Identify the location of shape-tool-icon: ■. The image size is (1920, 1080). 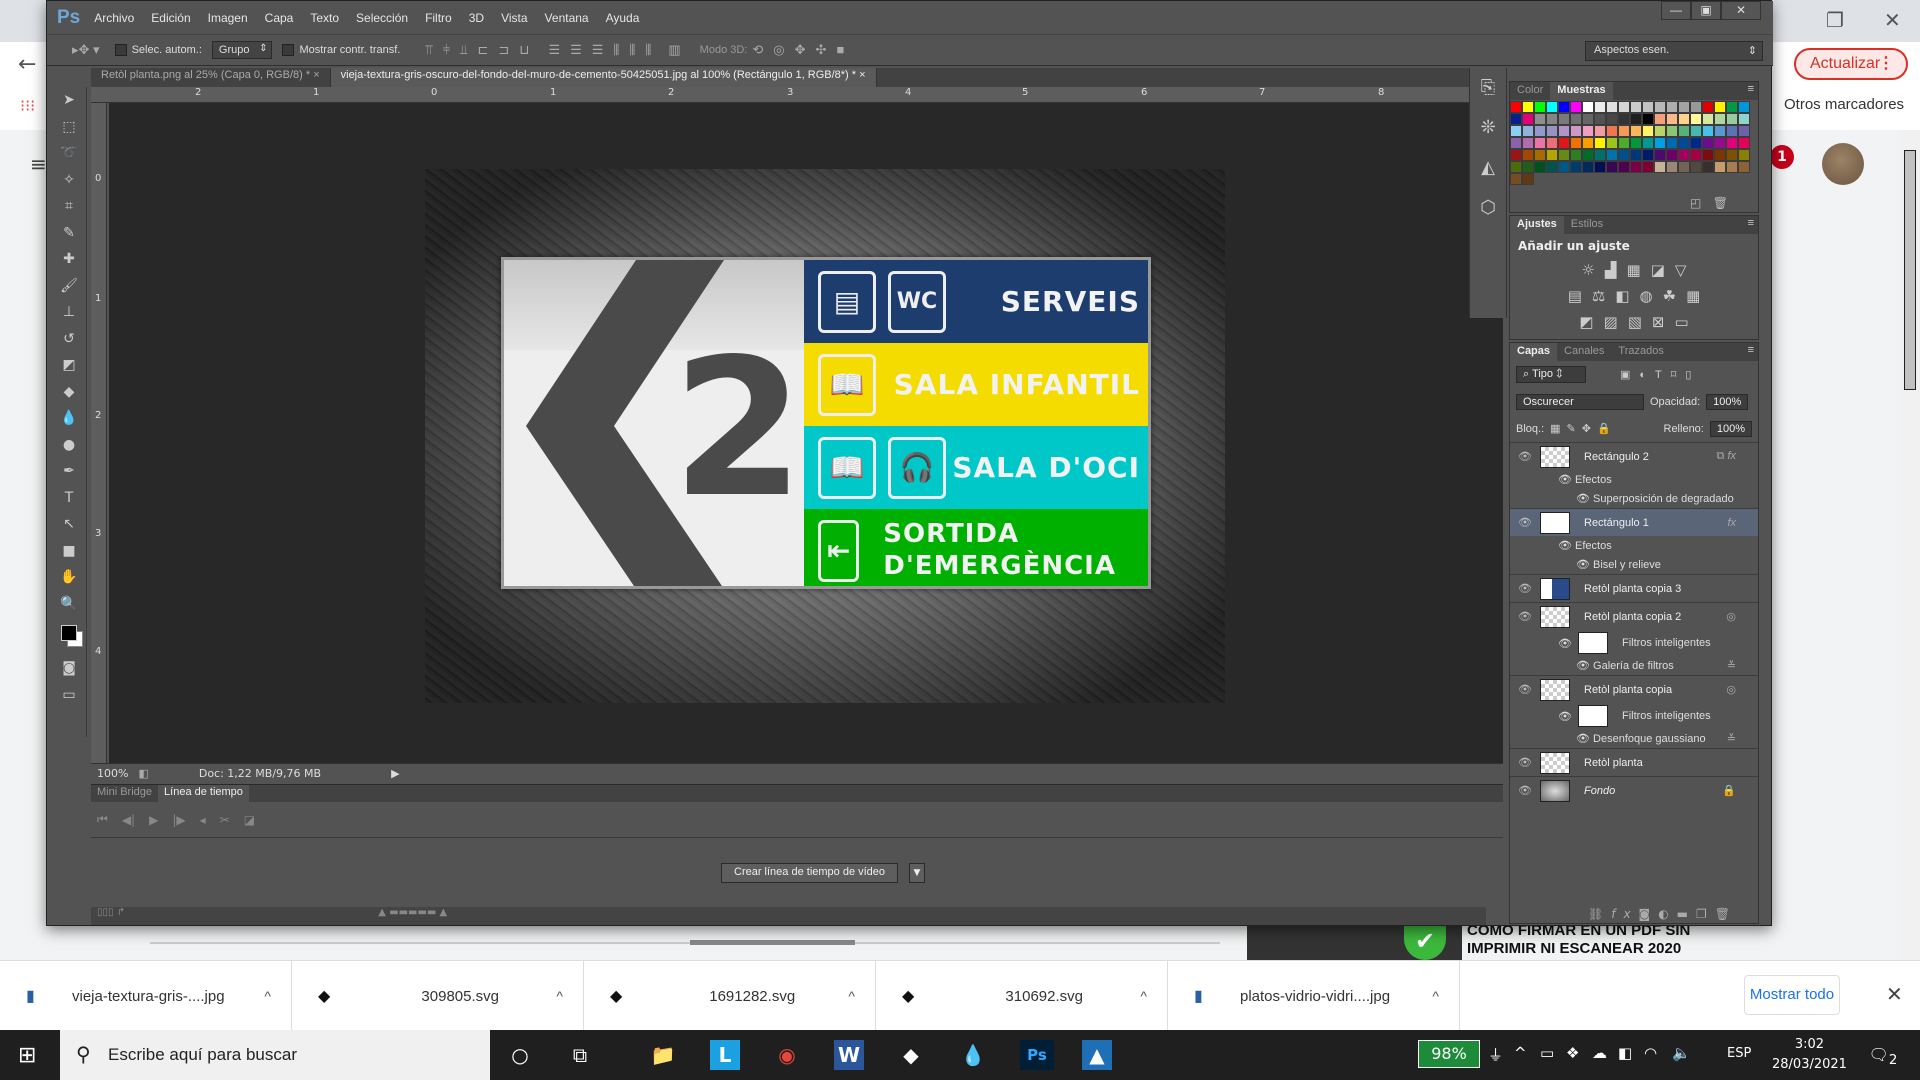
(69, 551).